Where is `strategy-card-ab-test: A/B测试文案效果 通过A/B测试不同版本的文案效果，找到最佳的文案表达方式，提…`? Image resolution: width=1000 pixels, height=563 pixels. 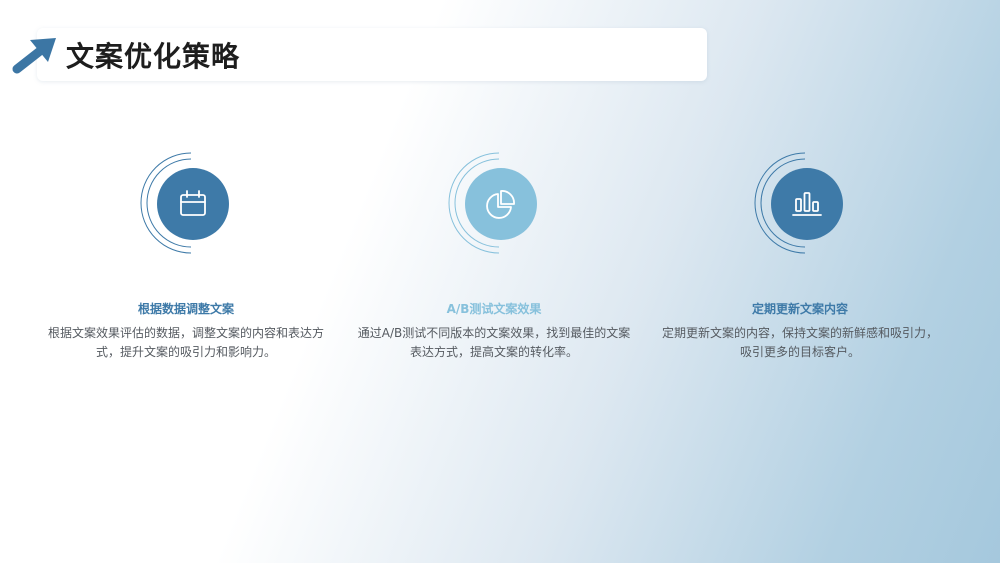
strategy-card-ab-test: A/B测试文案效果 通过A/B测试不同版本的文案效果，找到最佳的文案表达方式，提… is located at coordinates (494, 265).